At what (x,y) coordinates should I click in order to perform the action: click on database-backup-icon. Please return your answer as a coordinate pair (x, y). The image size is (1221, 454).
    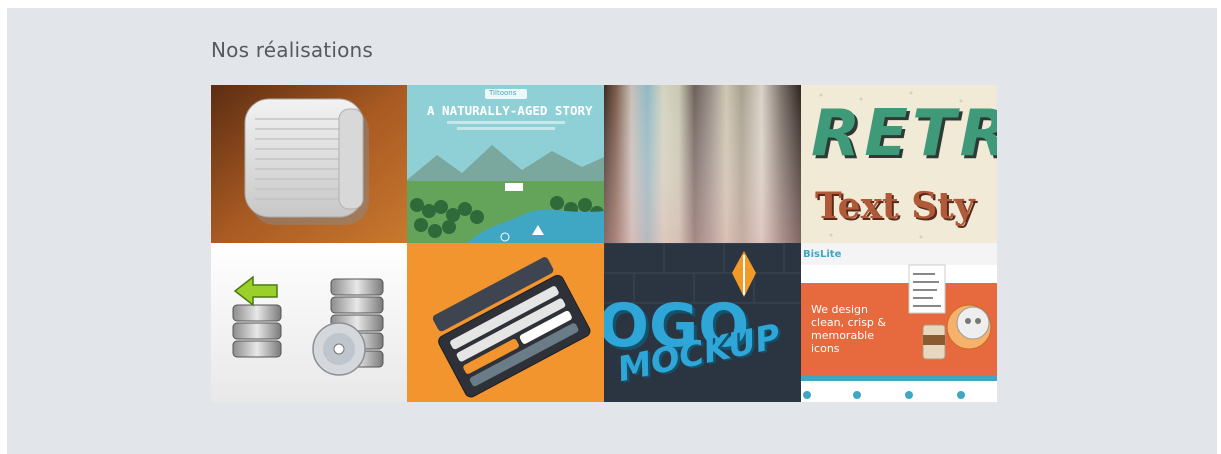
    Looking at the image, I should click on (309, 322).